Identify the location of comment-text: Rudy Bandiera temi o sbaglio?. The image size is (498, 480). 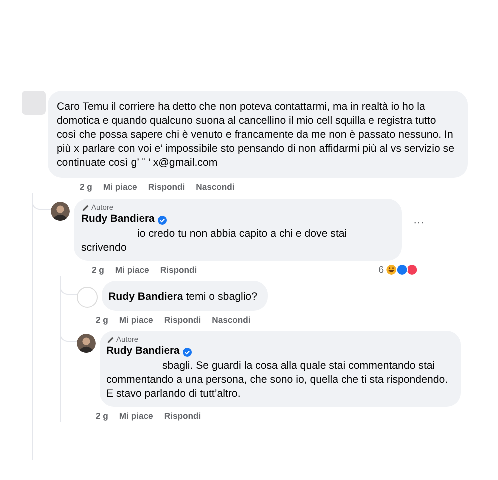
(183, 297).